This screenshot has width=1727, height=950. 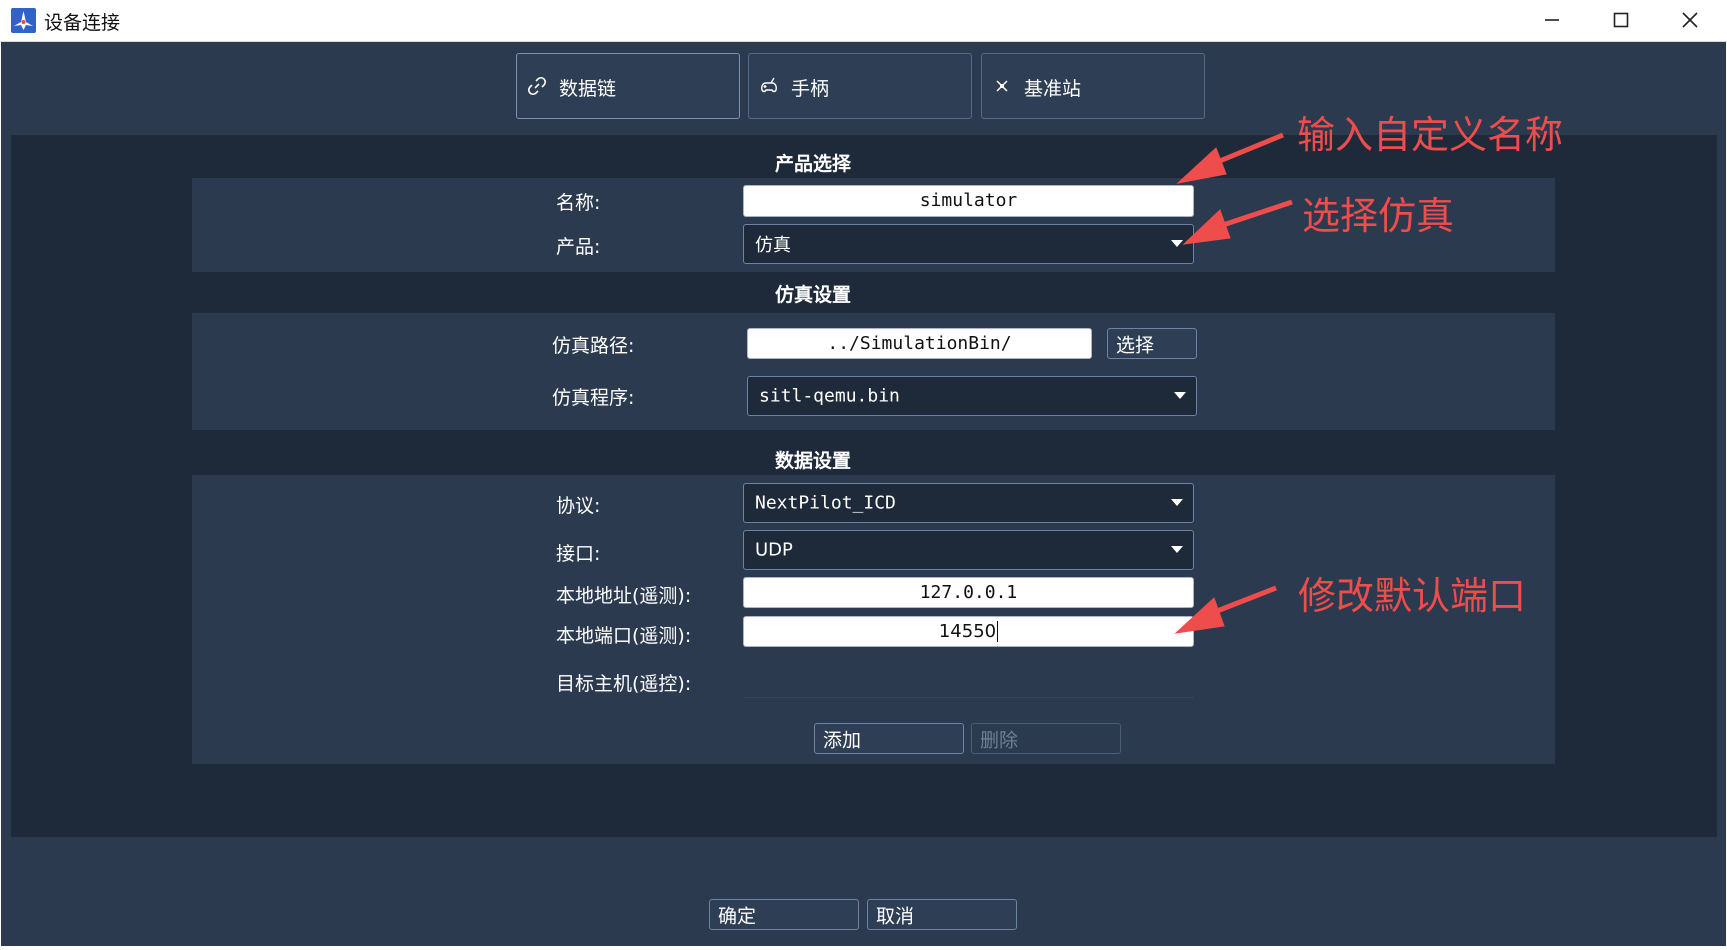 I want to click on arrowhead-product-select, so click(x=1206, y=227).